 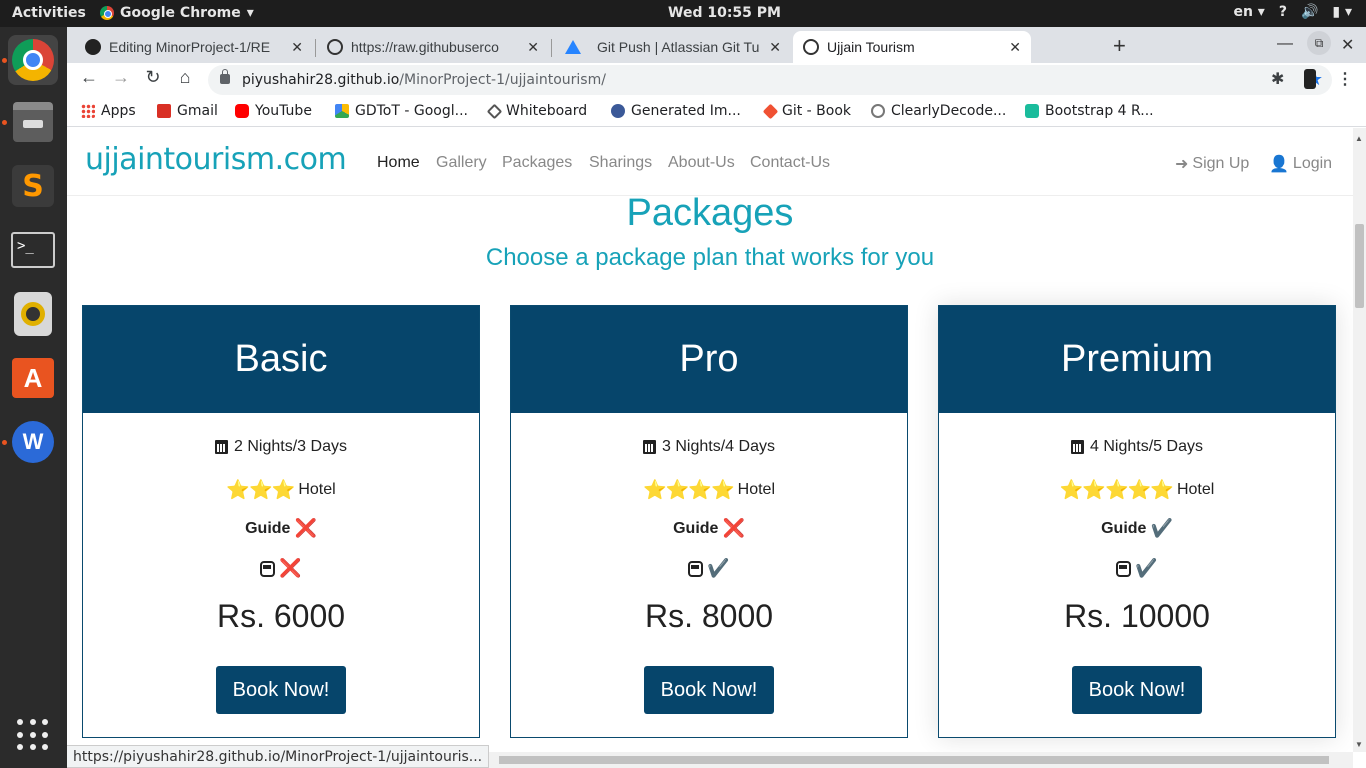 I want to click on app-menu: Google Chrome ▾, so click(x=177, y=13).